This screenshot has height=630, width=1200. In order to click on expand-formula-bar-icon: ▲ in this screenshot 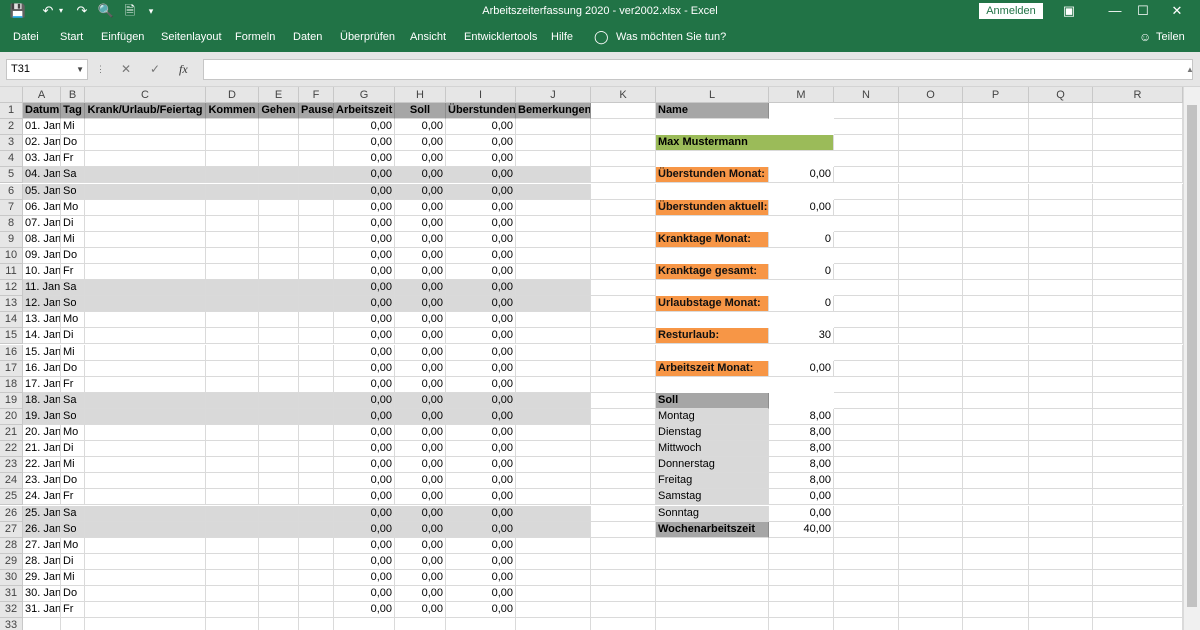, I will do `click(1190, 69)`.